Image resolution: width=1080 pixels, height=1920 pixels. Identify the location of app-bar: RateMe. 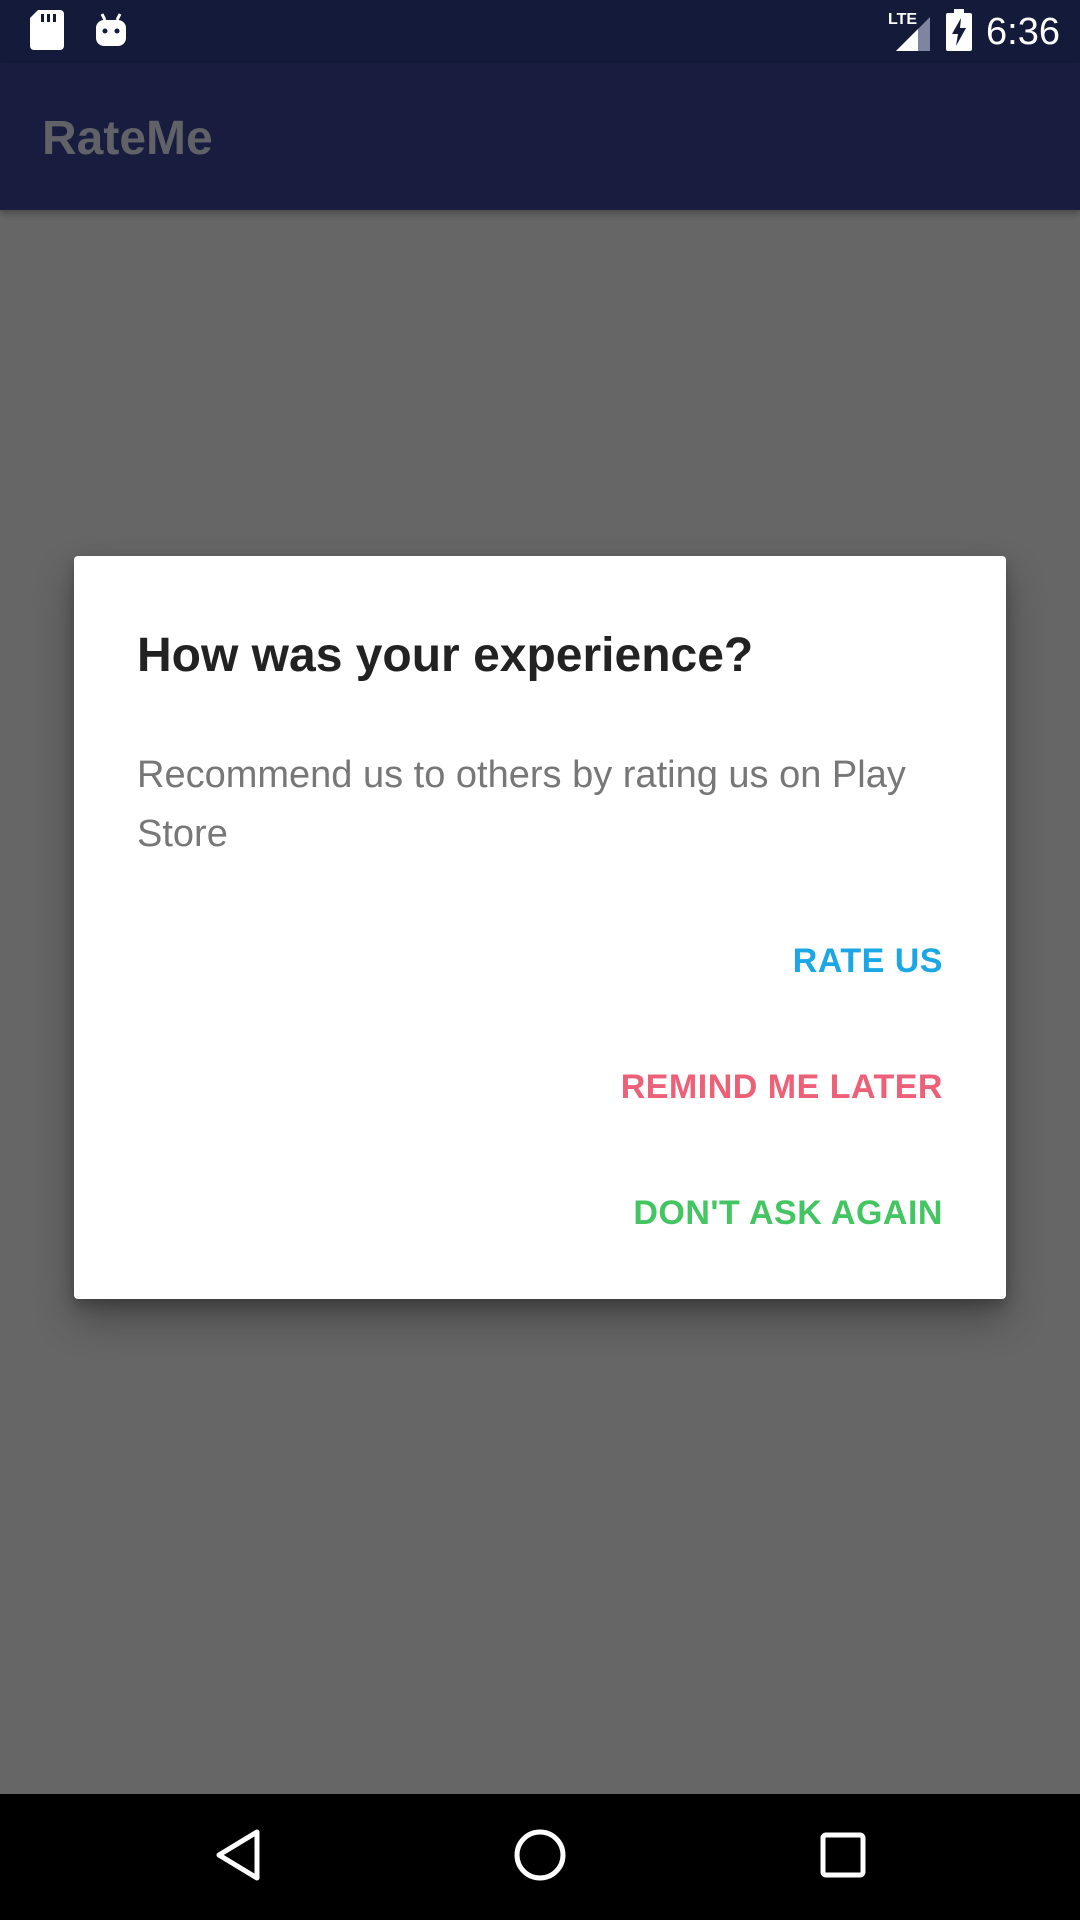
(540, 136).